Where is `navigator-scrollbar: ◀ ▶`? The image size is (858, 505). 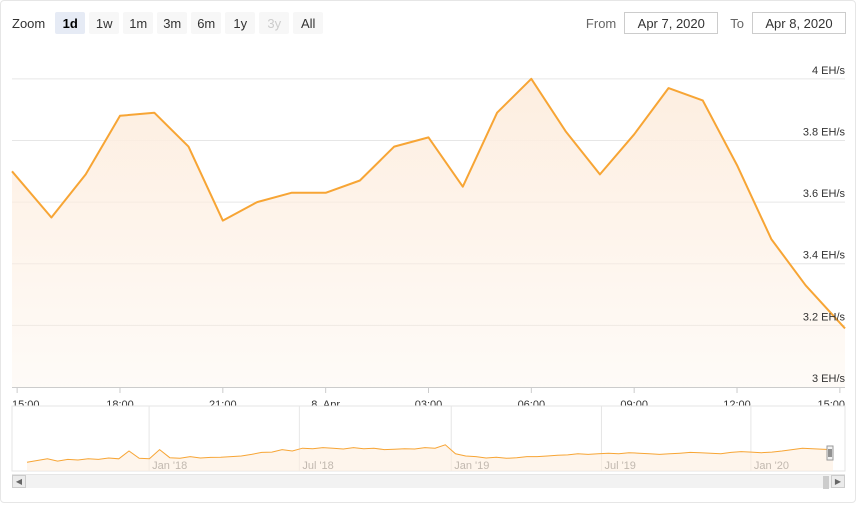 navigator-scrollbar: ◀ ▶ is located at coordinates (428, 481).